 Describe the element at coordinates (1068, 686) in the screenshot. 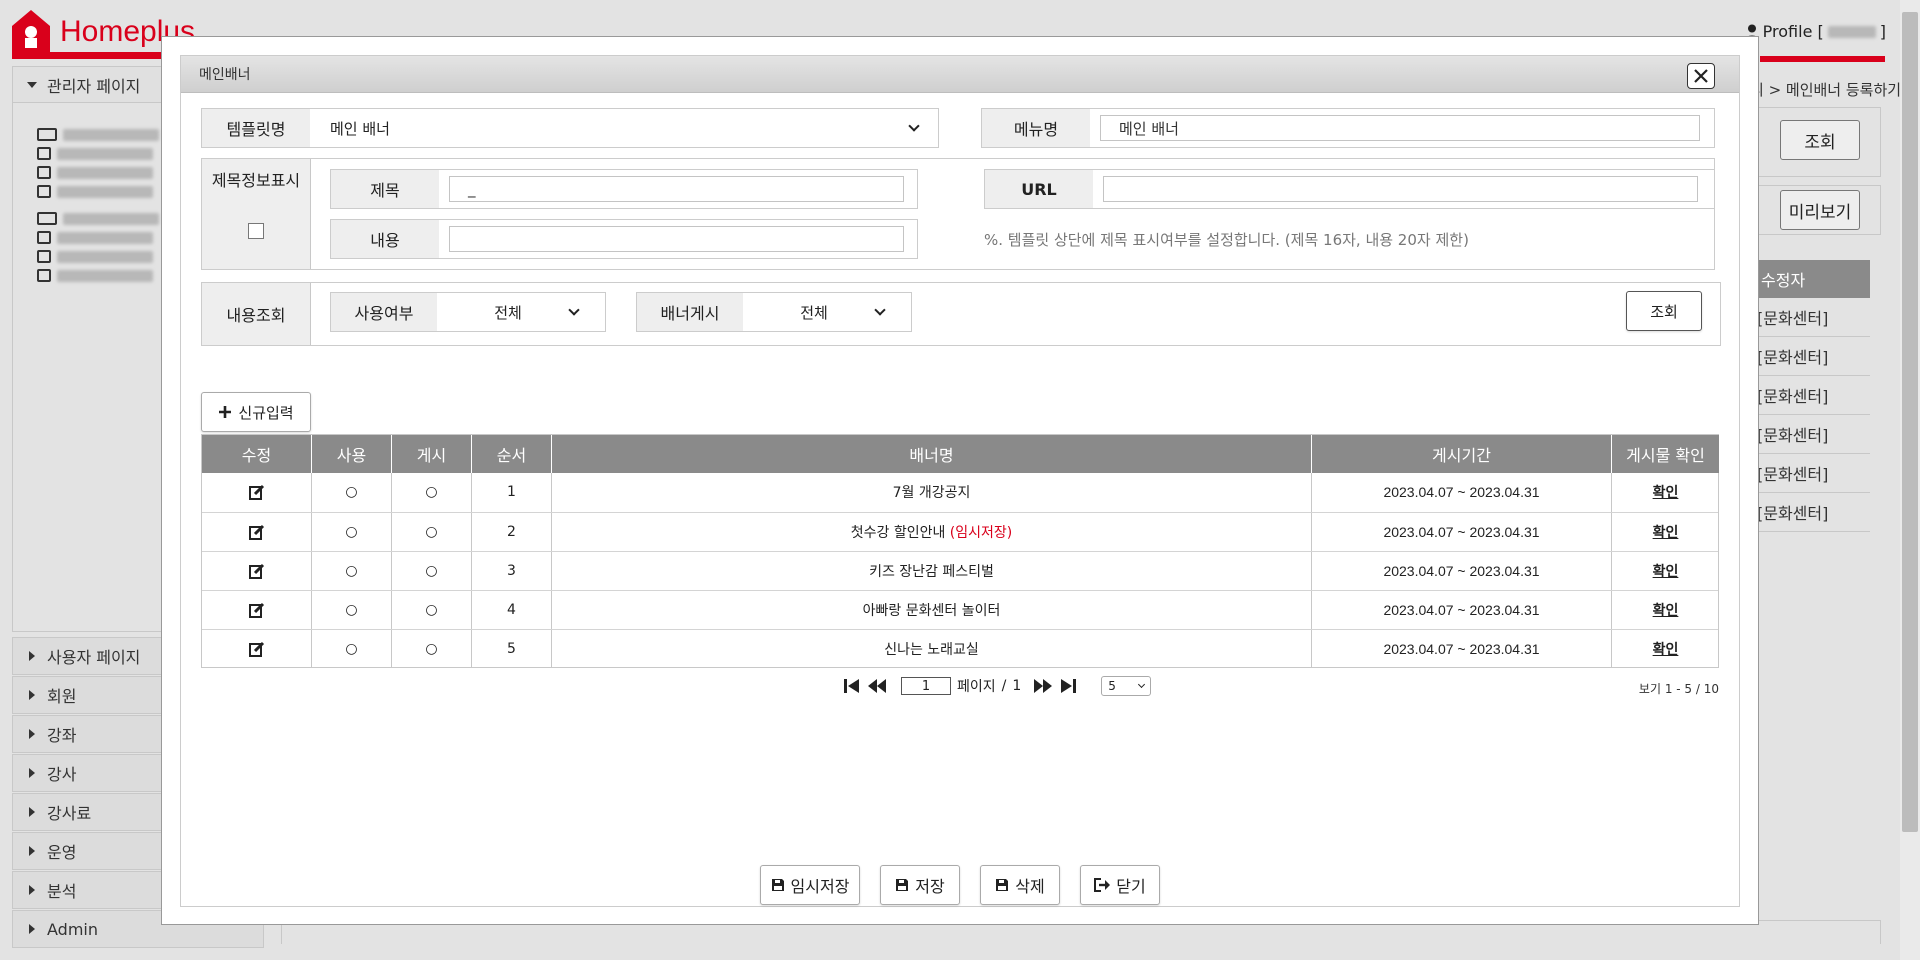

I see `last-page-icon` at that location.